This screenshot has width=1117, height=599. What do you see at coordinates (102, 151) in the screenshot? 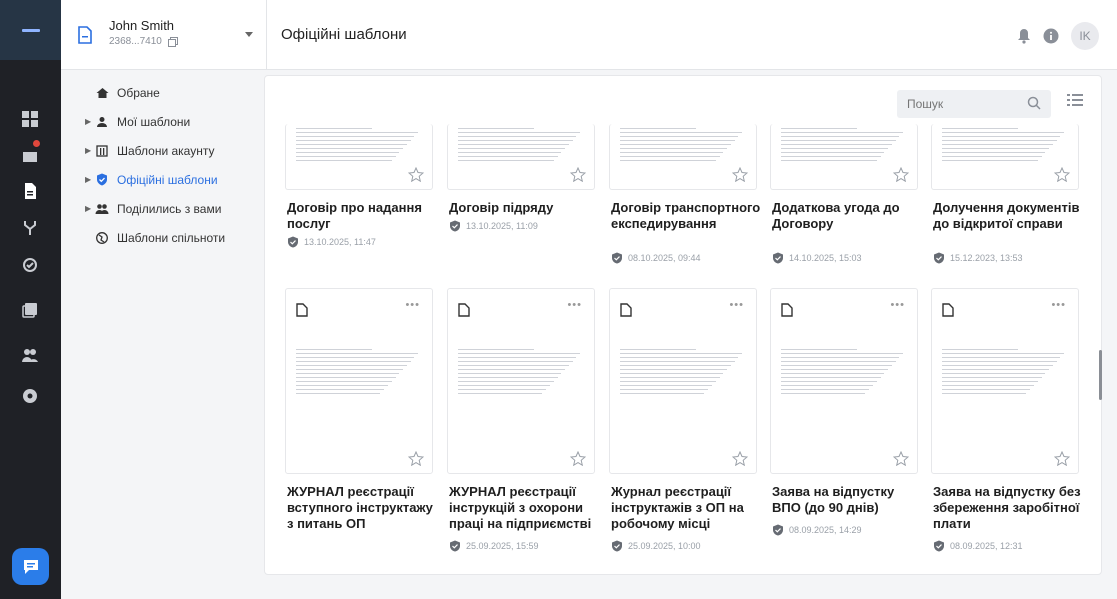
I see `building-icon` at bounding box center [102, 151].